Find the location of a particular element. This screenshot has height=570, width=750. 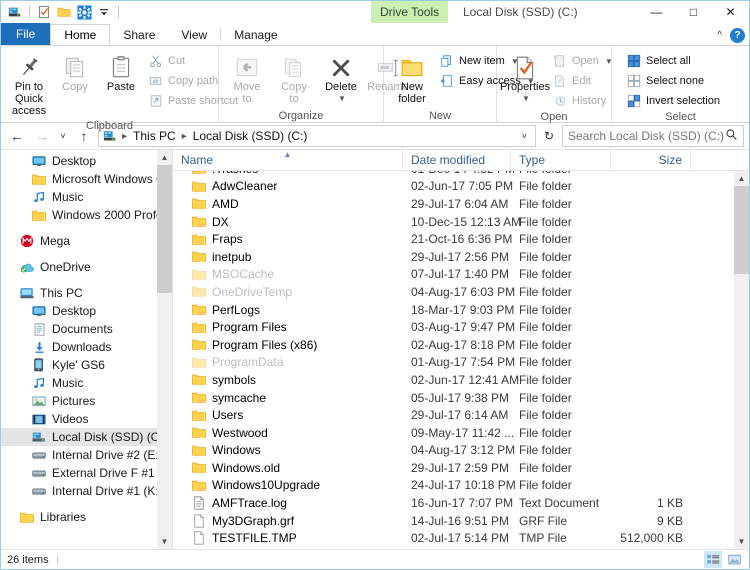

paste-button: Paste is located at coordinates (121, 72).